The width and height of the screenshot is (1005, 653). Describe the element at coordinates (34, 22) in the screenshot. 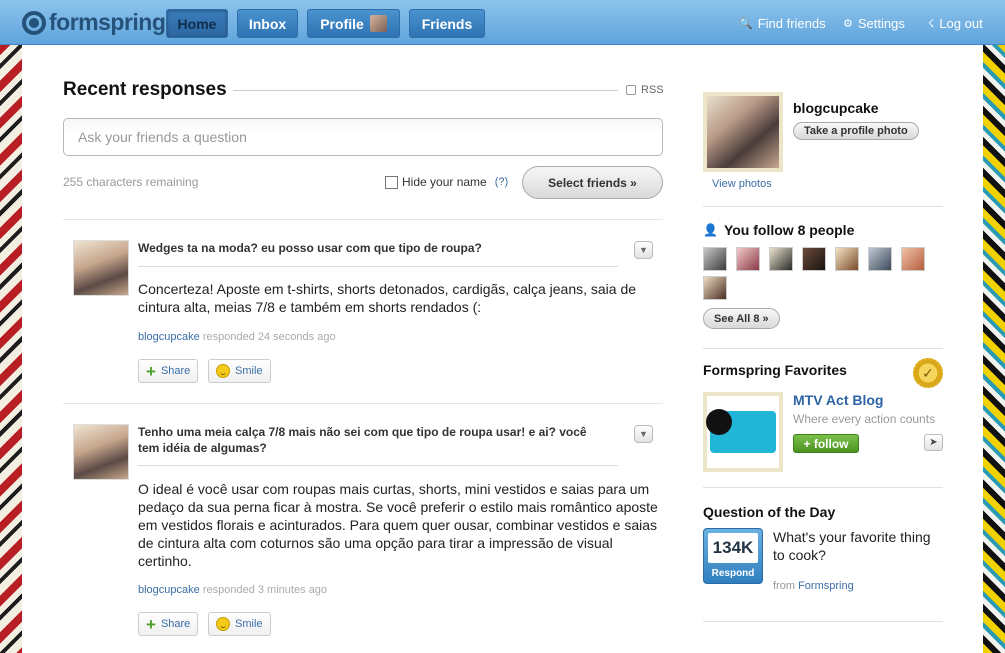

I see `logo-icon` at that location.